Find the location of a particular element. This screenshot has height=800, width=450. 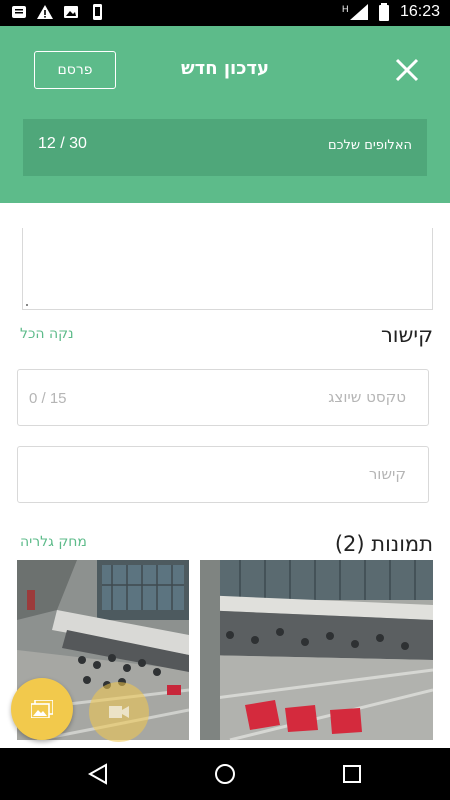

back-icon is located at coordinates (98, 774).